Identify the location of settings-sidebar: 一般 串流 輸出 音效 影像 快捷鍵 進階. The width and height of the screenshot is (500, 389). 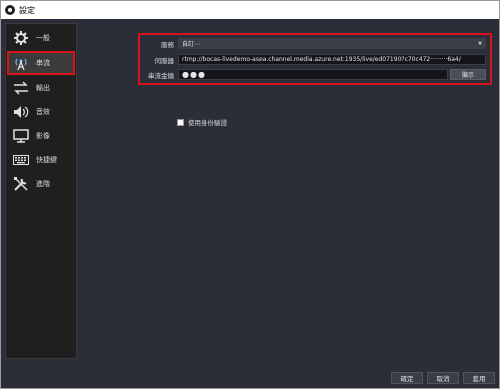
(41, 191).